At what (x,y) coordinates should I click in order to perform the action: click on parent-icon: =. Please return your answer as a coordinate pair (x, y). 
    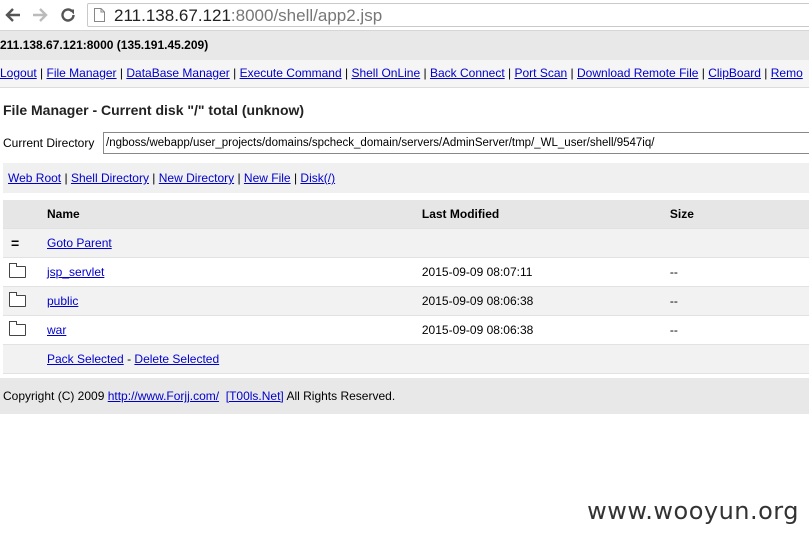
    Looking at the image, I should click on (15, 243).